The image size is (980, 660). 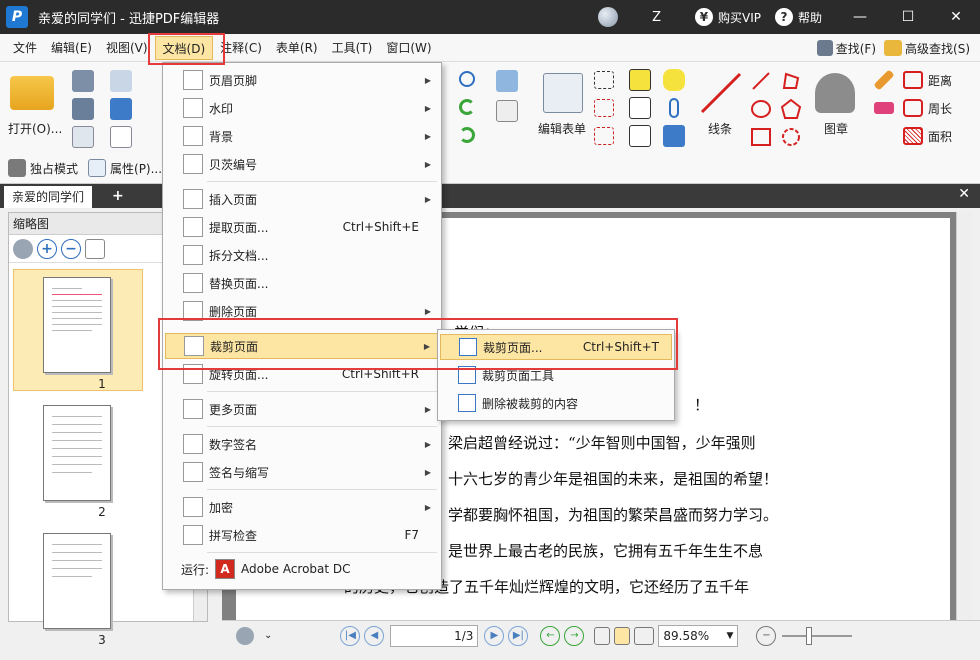 What do you see at coordinates (761, 109) in the screenshot?
I see `ellipse-tool` at bounding box center [761, 109].